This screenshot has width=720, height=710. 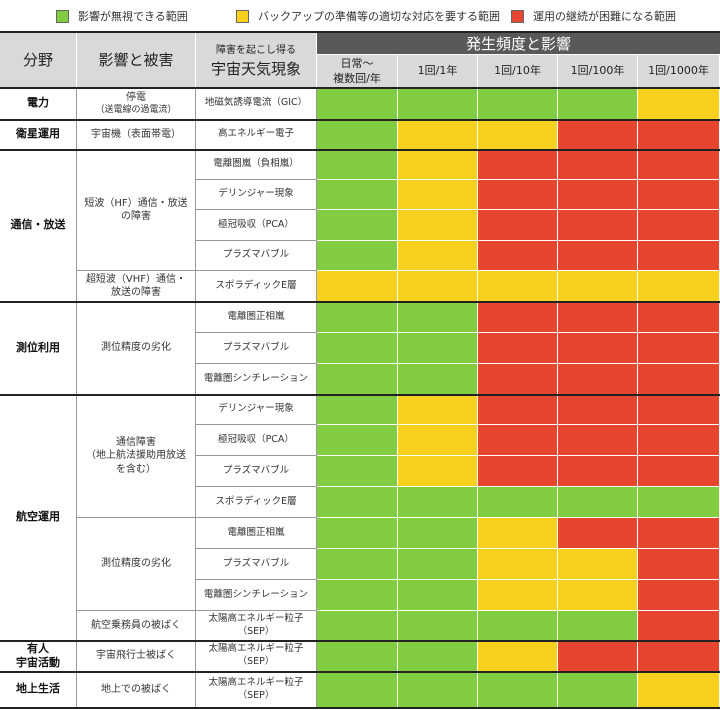 What do you see at coordinates (256, 594) in the screenshot?
I see `phenomenon-label: 電離圏シンチレーション` at bounding box center [256, 594].